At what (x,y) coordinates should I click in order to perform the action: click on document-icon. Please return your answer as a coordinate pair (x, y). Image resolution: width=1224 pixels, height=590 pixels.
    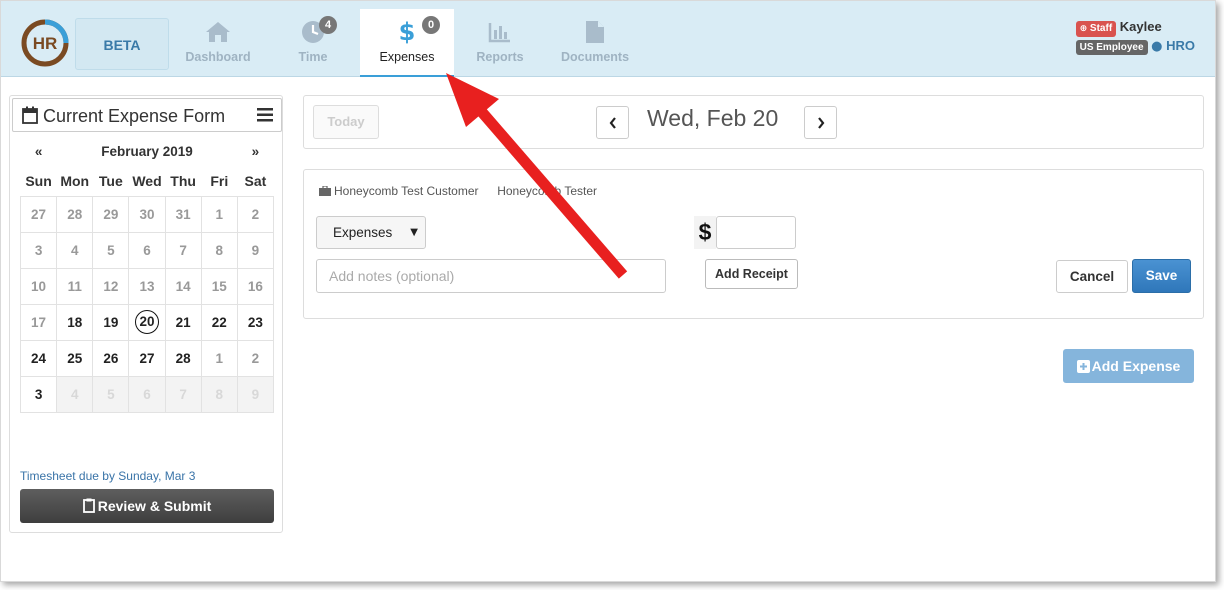
    Looking at the image, I should click on (595, 32).